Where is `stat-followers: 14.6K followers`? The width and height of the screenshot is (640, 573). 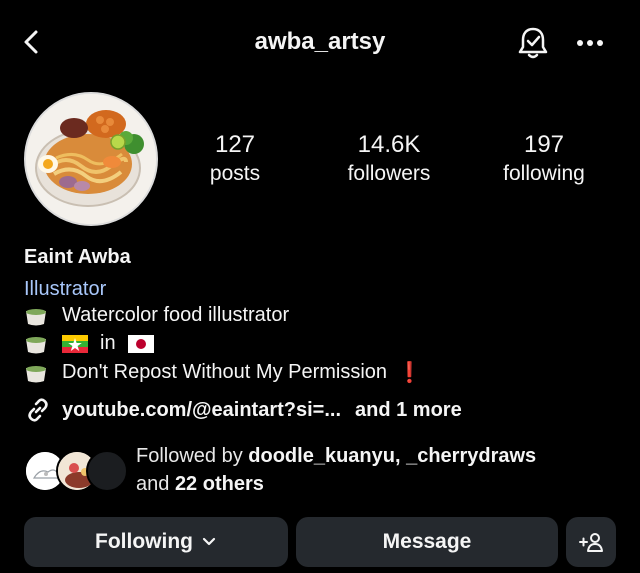 stat-followers: 14.6K followers is located at coordinates (389, 159).